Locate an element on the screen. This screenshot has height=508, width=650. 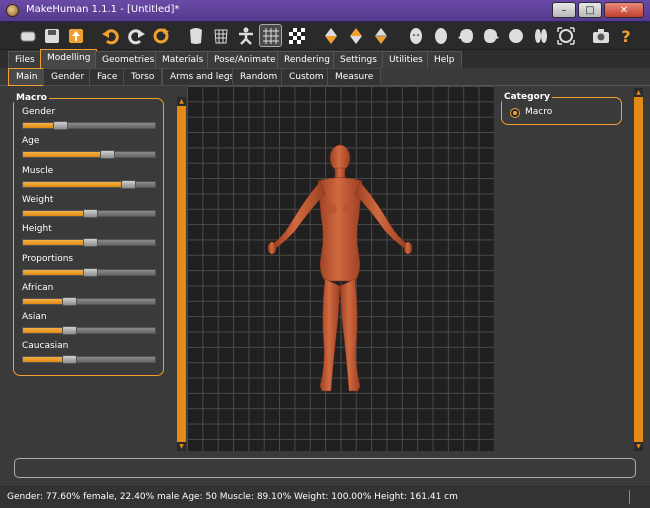
slider-label: Weight is located at coordinates (38, 199).